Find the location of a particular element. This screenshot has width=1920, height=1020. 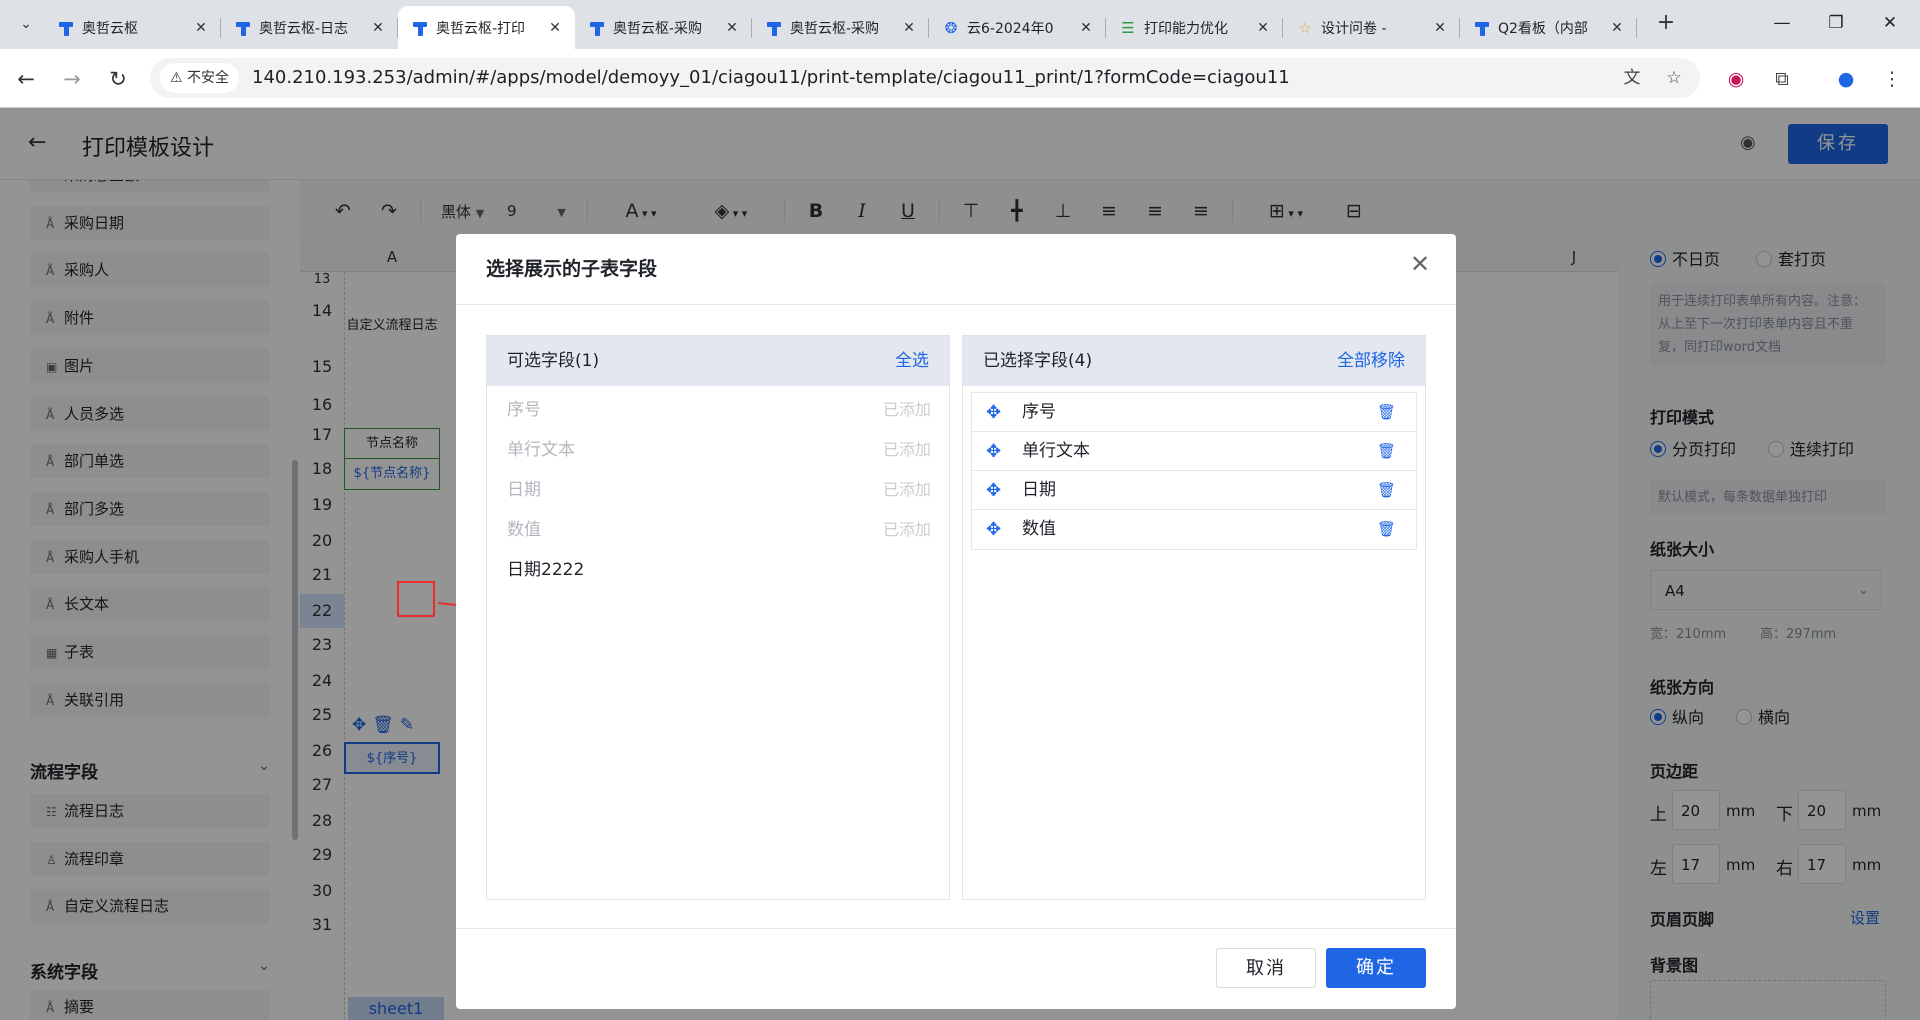

translate-icon: 文 is located at coordinates (1632, 78).